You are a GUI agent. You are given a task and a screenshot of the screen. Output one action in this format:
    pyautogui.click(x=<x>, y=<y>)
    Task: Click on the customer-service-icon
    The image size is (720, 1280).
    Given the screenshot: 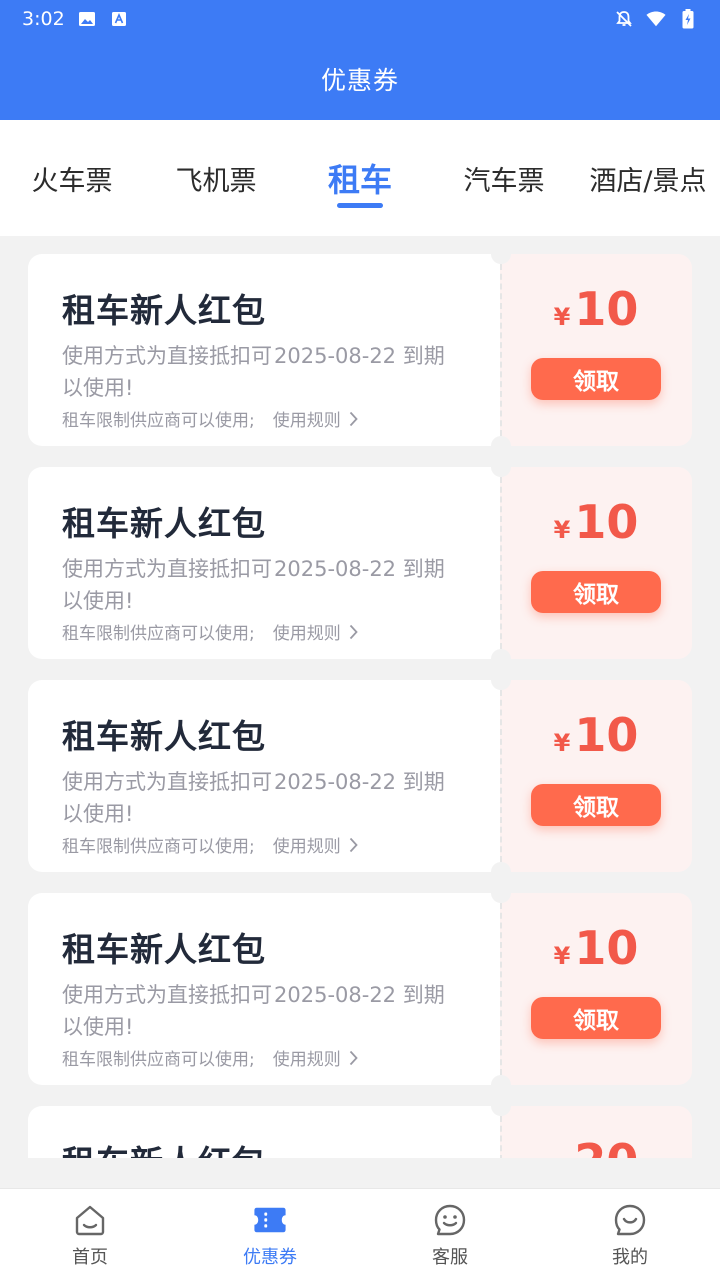 What is the action you would take?
    pyautogui.click(x=450, y=1220)
    